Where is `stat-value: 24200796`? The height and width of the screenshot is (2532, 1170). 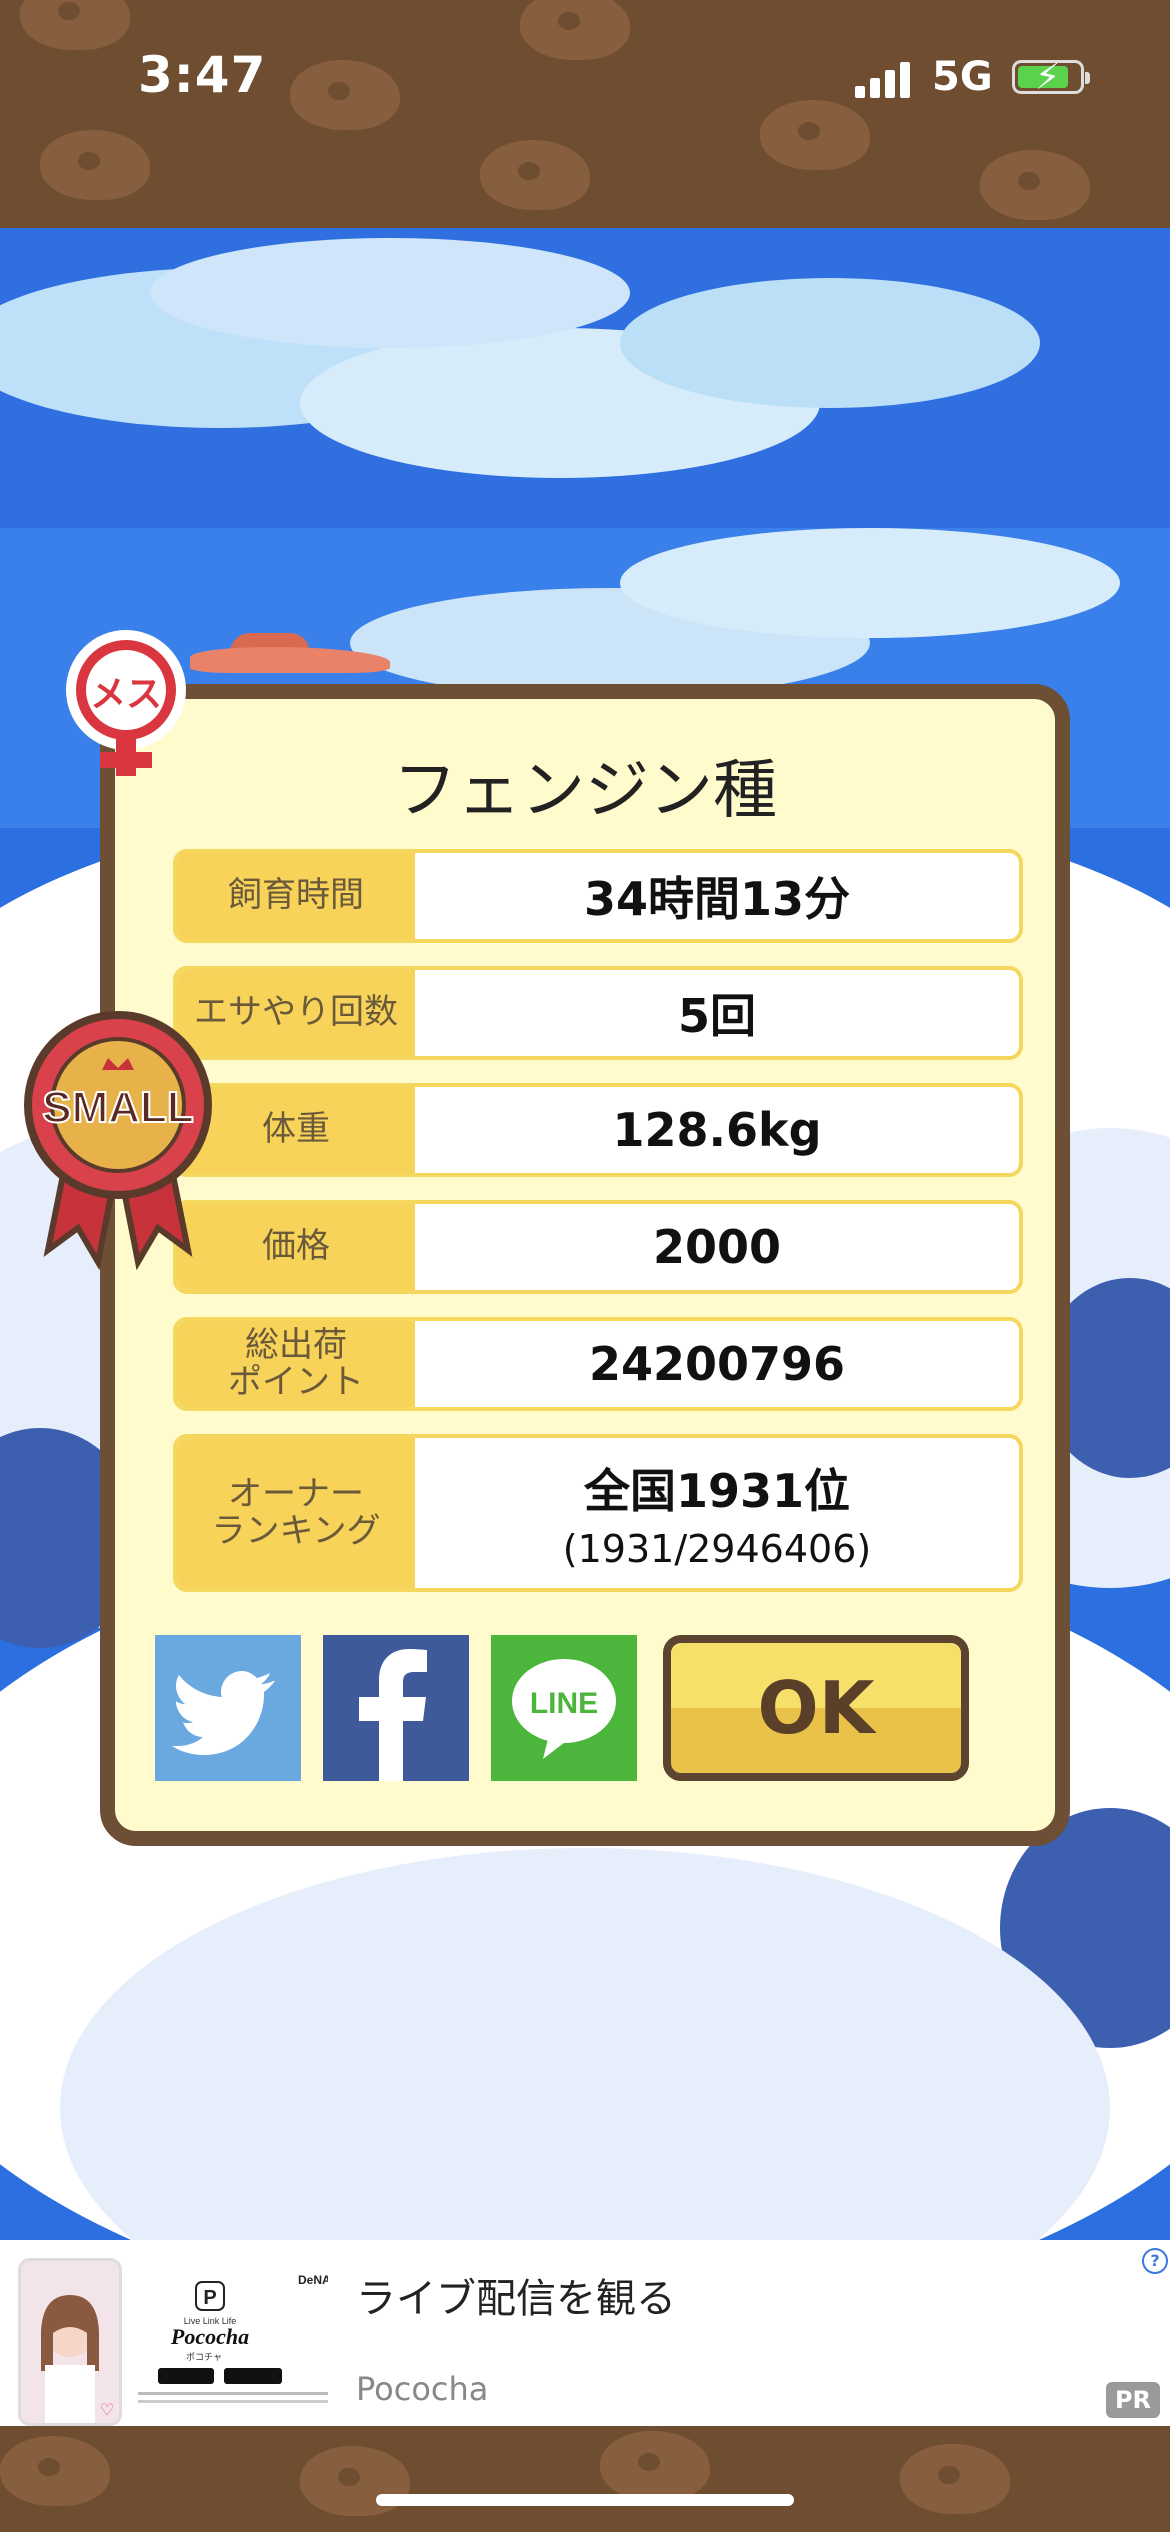
stat-value: 24200796 is located at coordinates (717, 1364).